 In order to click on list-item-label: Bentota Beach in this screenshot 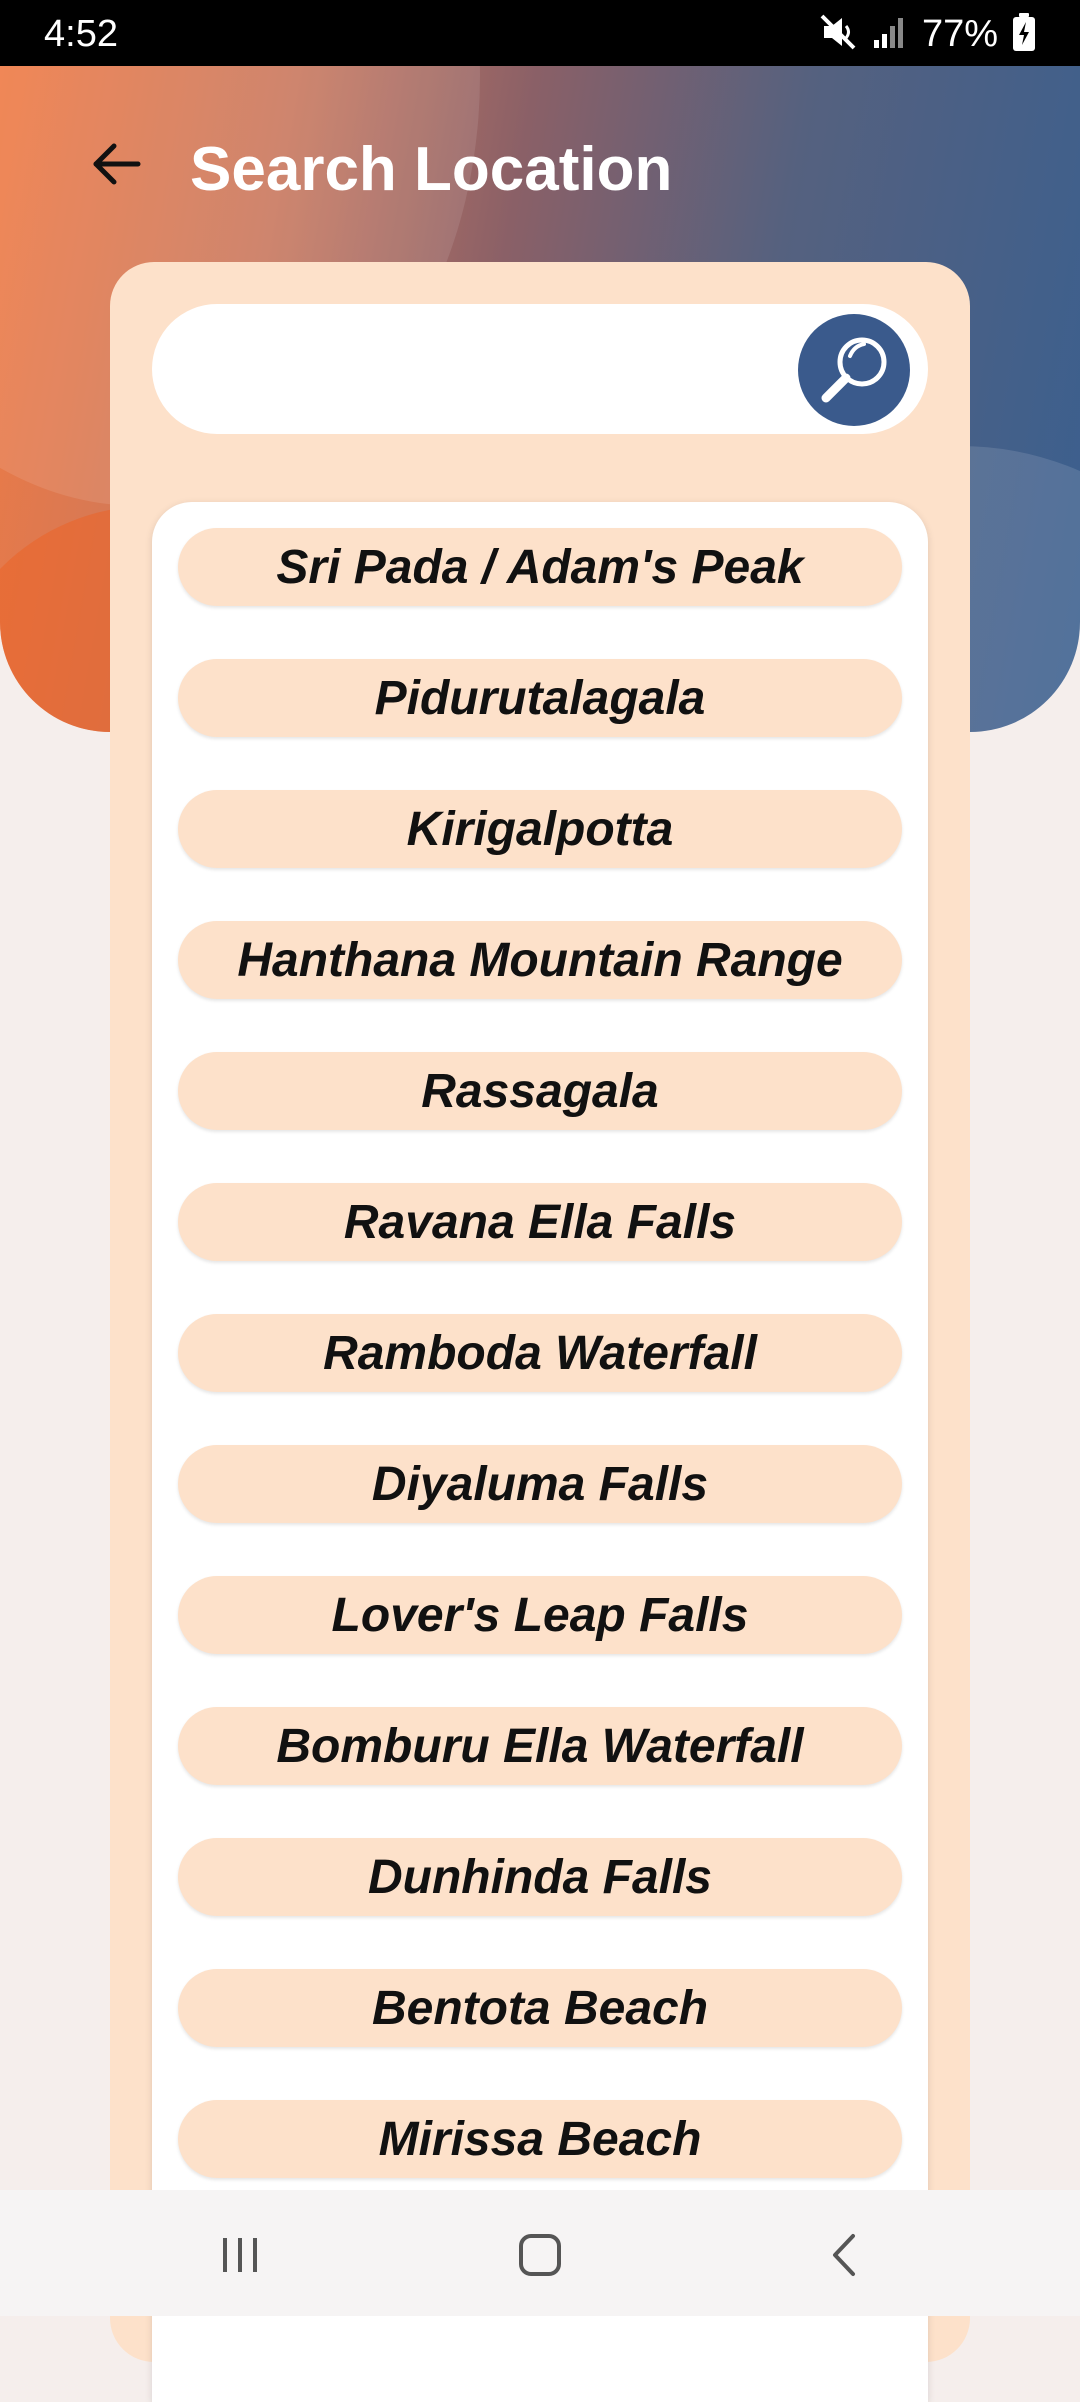, I will do `click(540, 2008)`.